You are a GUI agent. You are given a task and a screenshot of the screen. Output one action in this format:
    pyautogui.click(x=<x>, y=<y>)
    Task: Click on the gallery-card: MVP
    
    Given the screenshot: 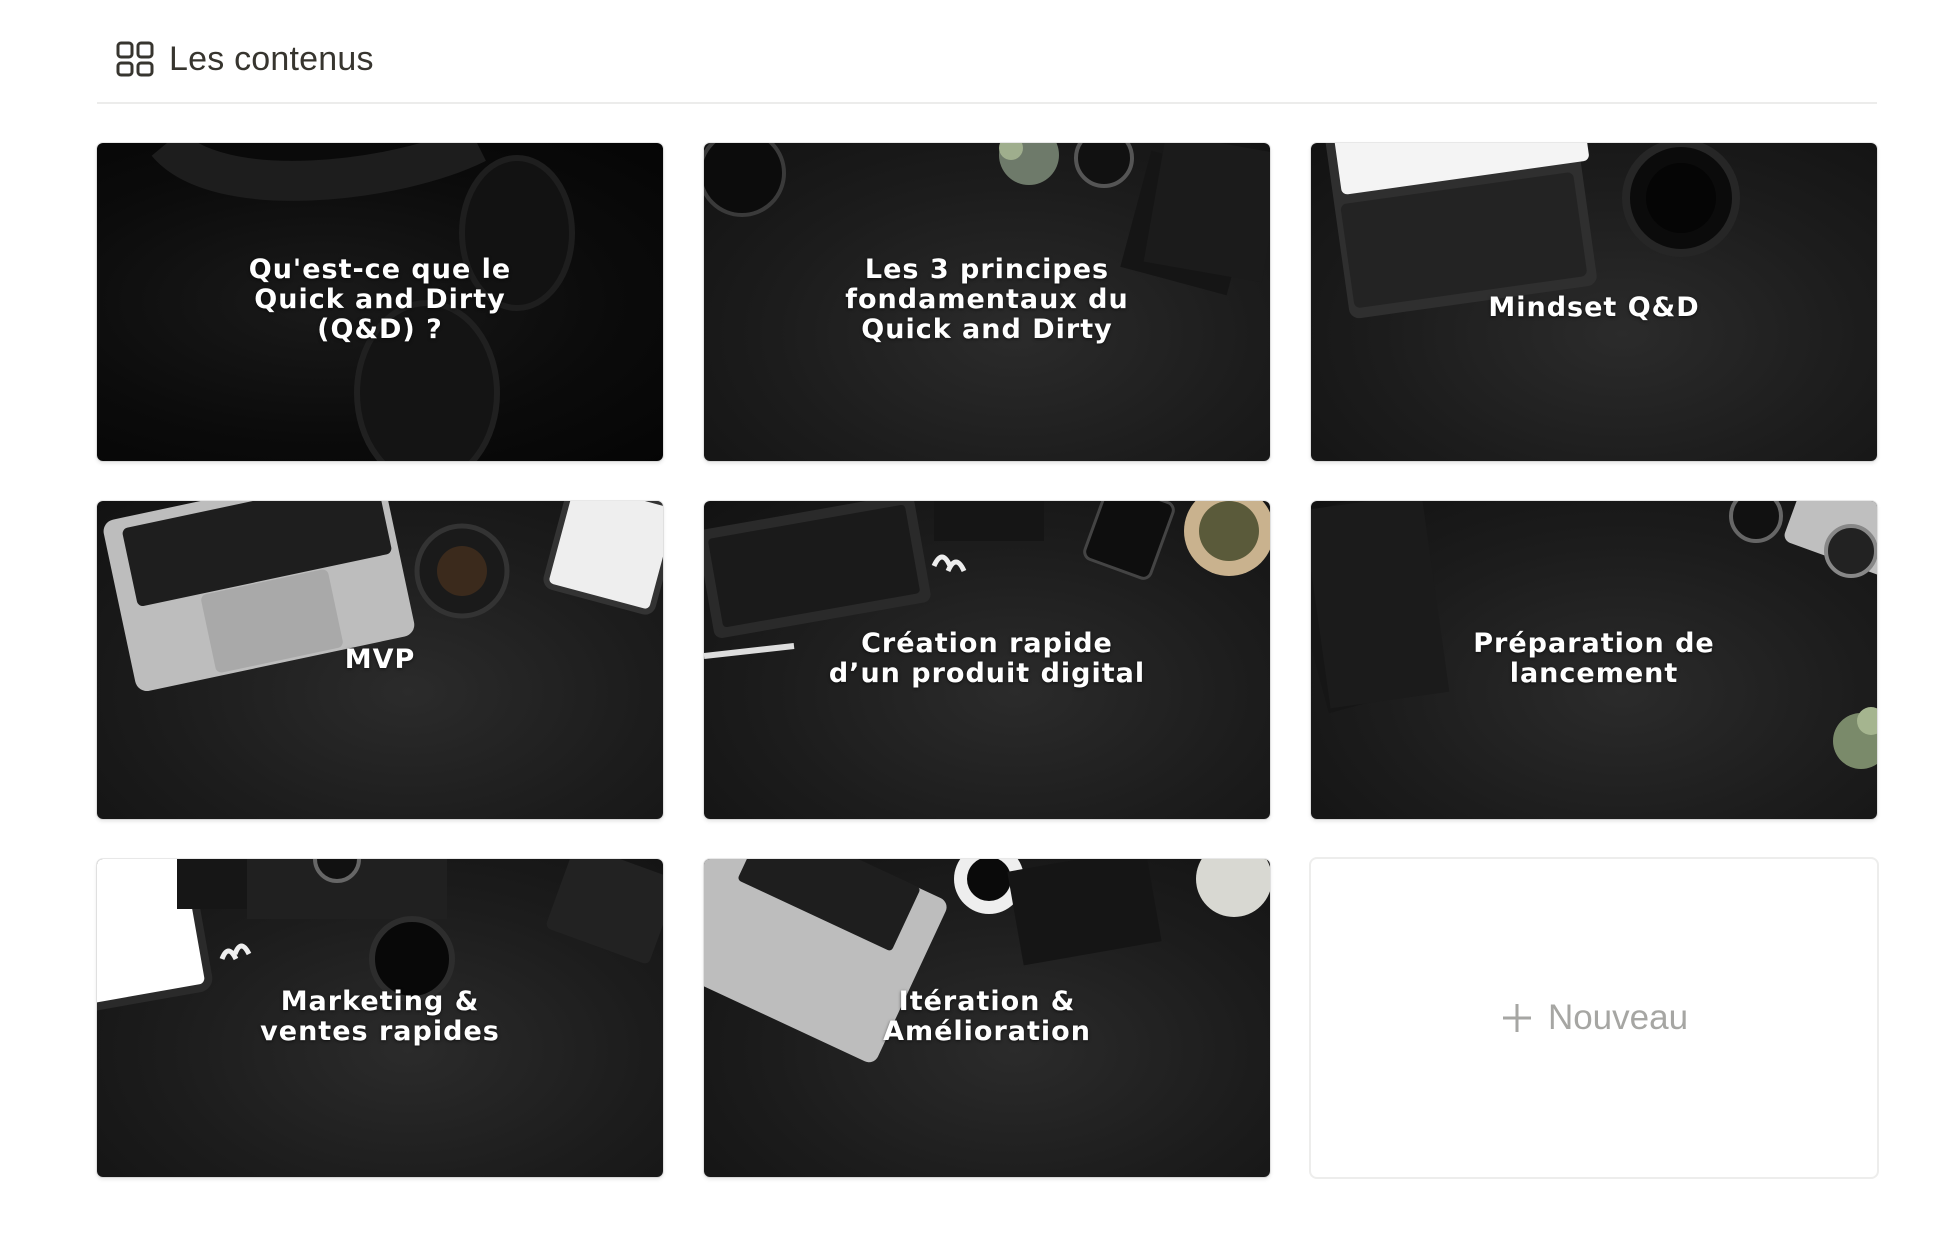 What is the action you would take?
    pyautogui.click(x=380, y=660)
    